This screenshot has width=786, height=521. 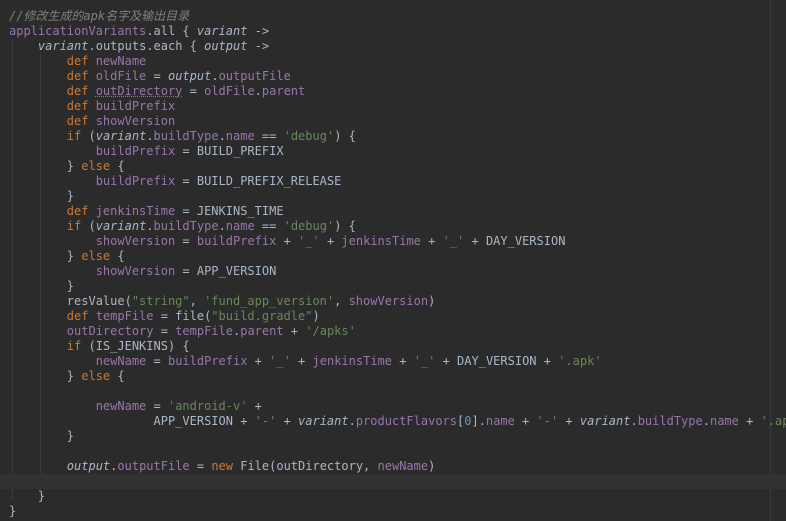 I want to click on code-line: buildPrefix = BUILD_PREFIX, so click(x=397, y=151).